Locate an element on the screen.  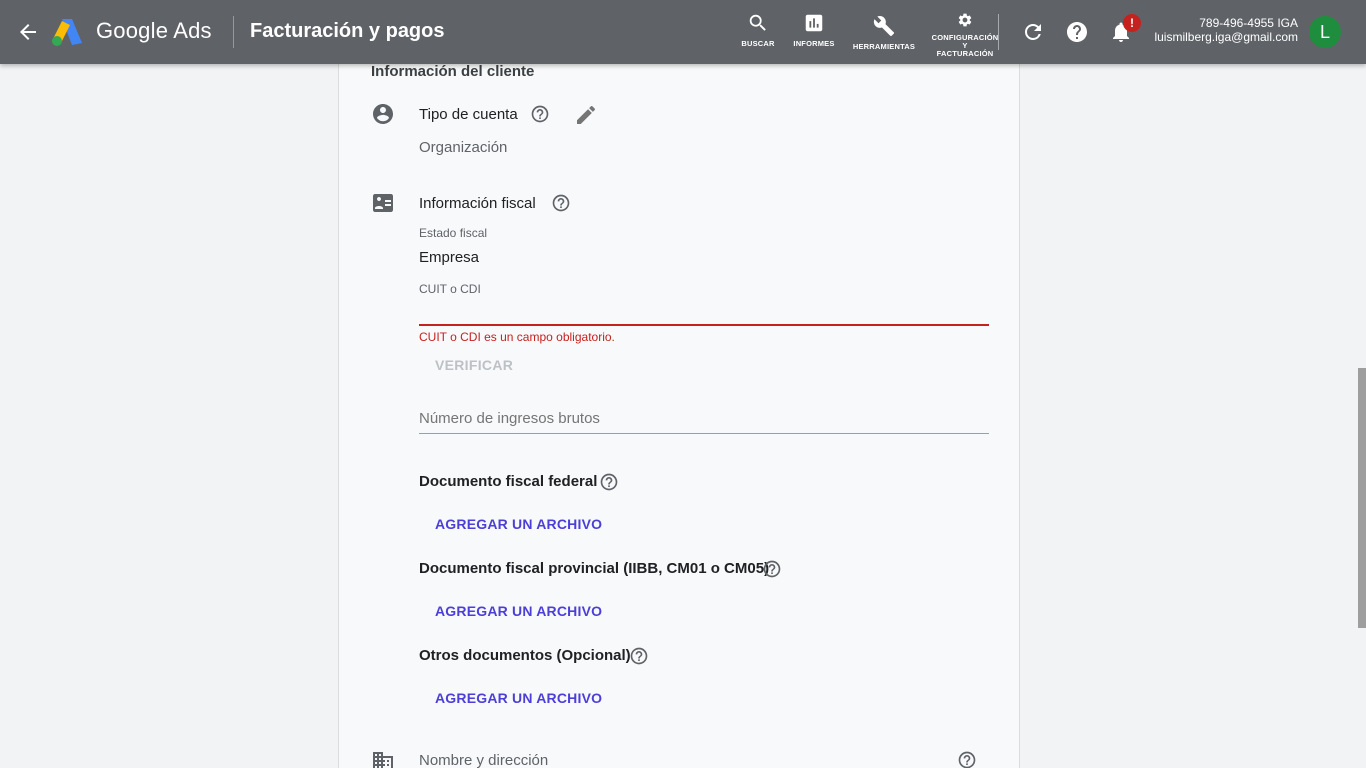
federal-tax-doc-help-icon is located at coordinates (609, 482).